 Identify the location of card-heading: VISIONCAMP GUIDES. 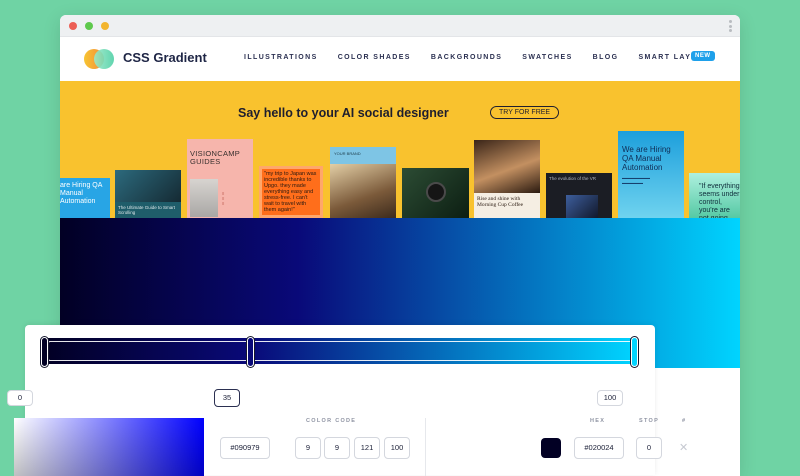
(215, 157).